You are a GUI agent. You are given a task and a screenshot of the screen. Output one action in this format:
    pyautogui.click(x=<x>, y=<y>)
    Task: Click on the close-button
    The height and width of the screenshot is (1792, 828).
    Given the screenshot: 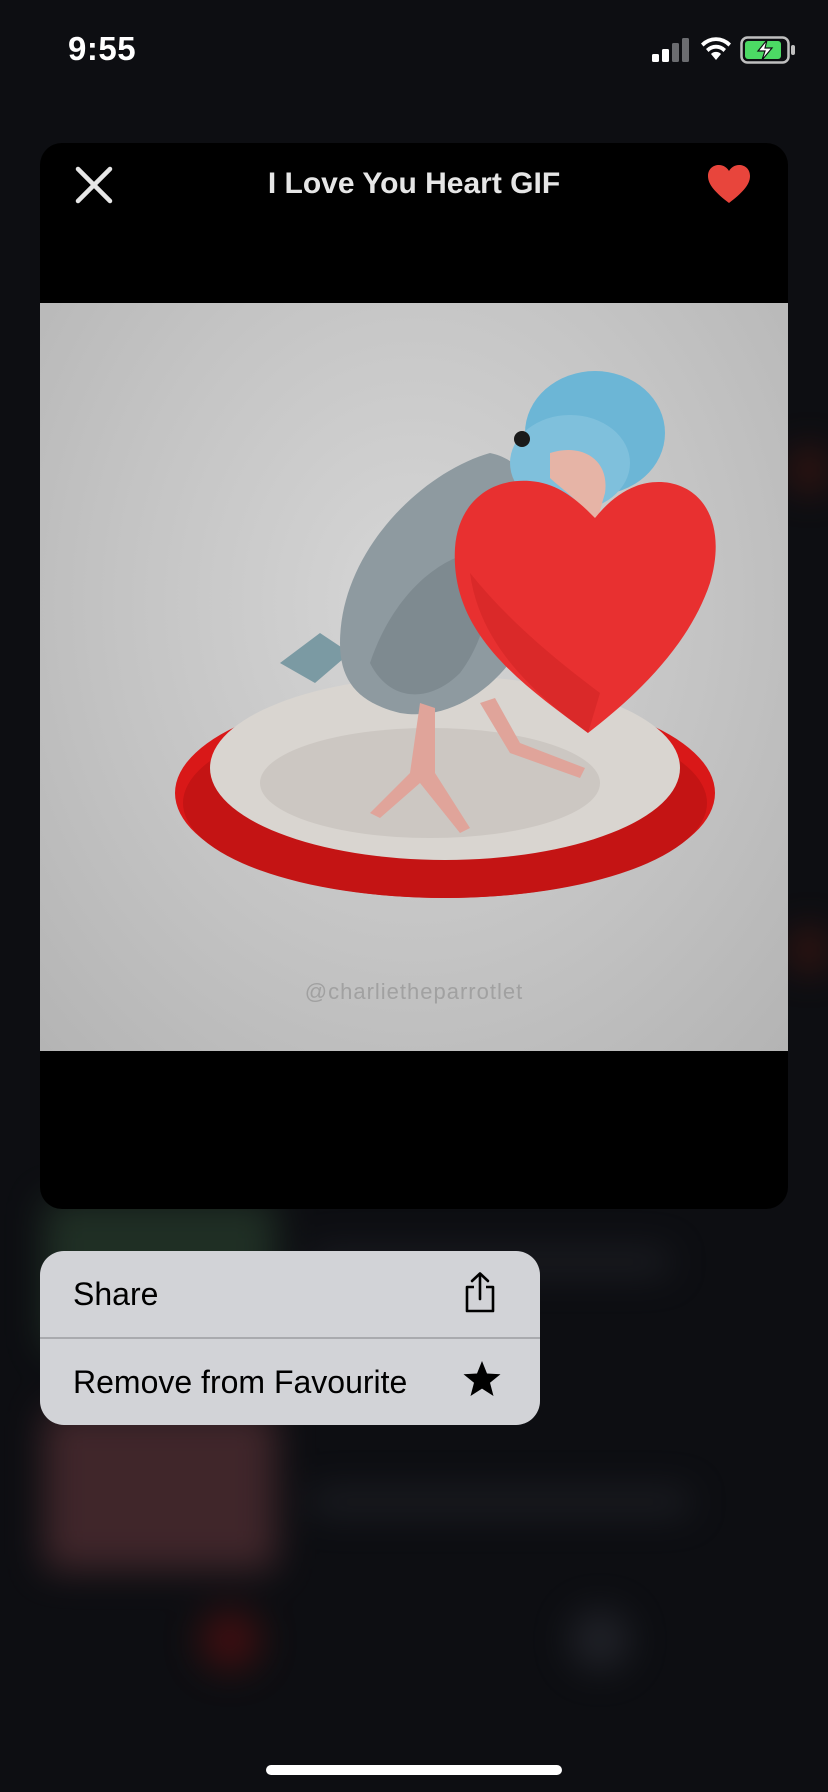 What is the action you would take?
    pyautogui.click(x=94, y=185)
    